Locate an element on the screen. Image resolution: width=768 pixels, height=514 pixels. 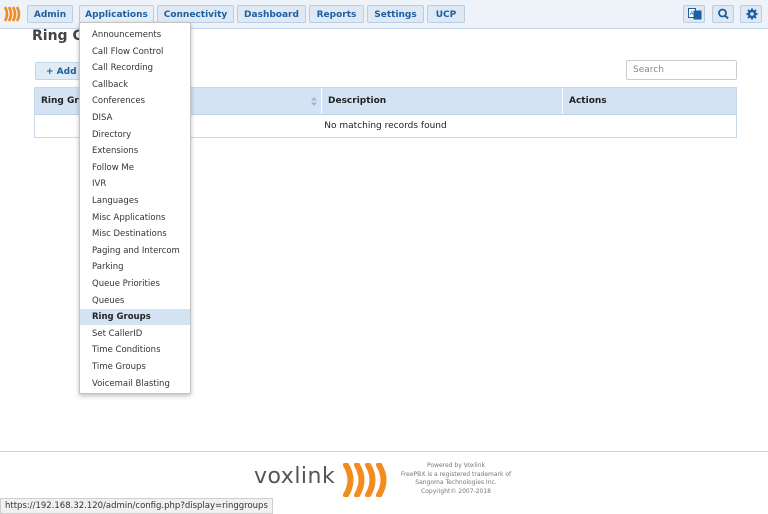
menu-item-paging-and-intercom: Paging and Intercom is located at coordinates (135, 251).